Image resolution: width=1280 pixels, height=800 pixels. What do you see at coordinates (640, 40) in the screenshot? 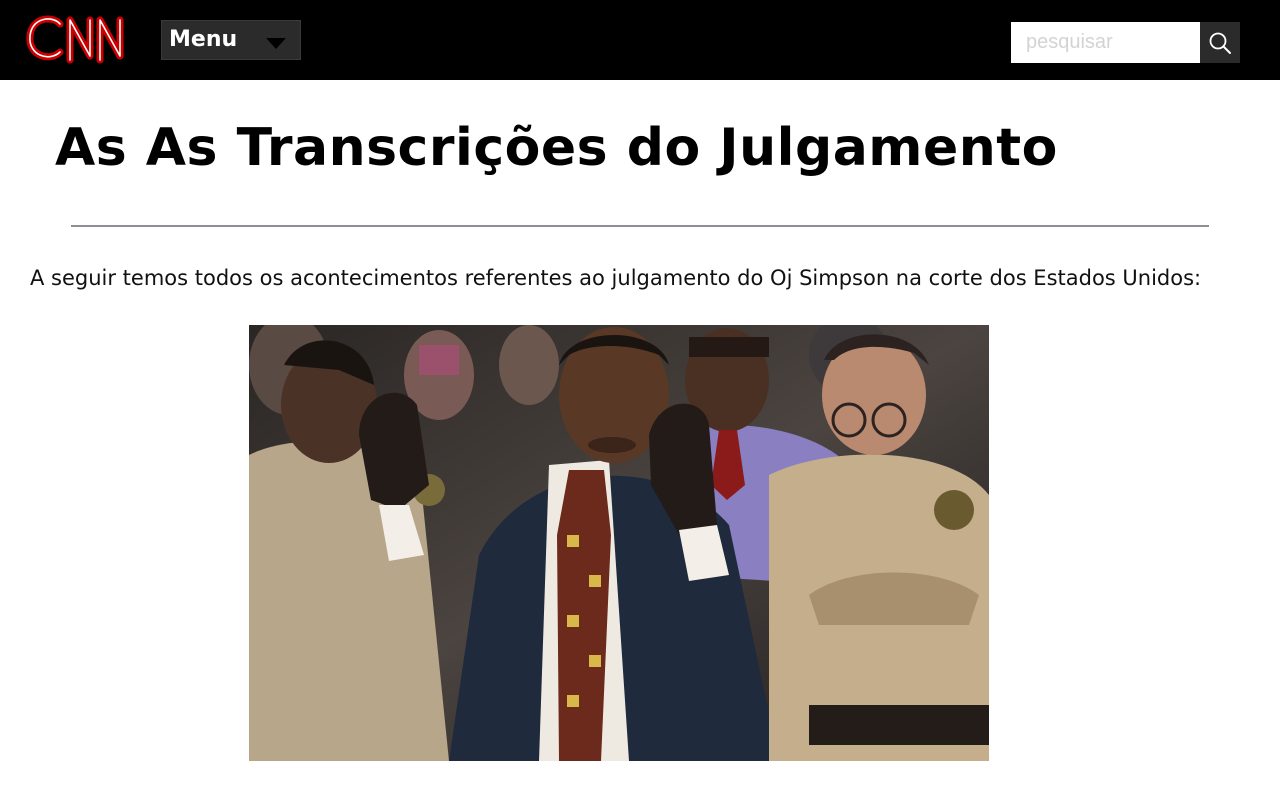
I see `top-navigation-bar: Menu` at bounding box center [640, 40].